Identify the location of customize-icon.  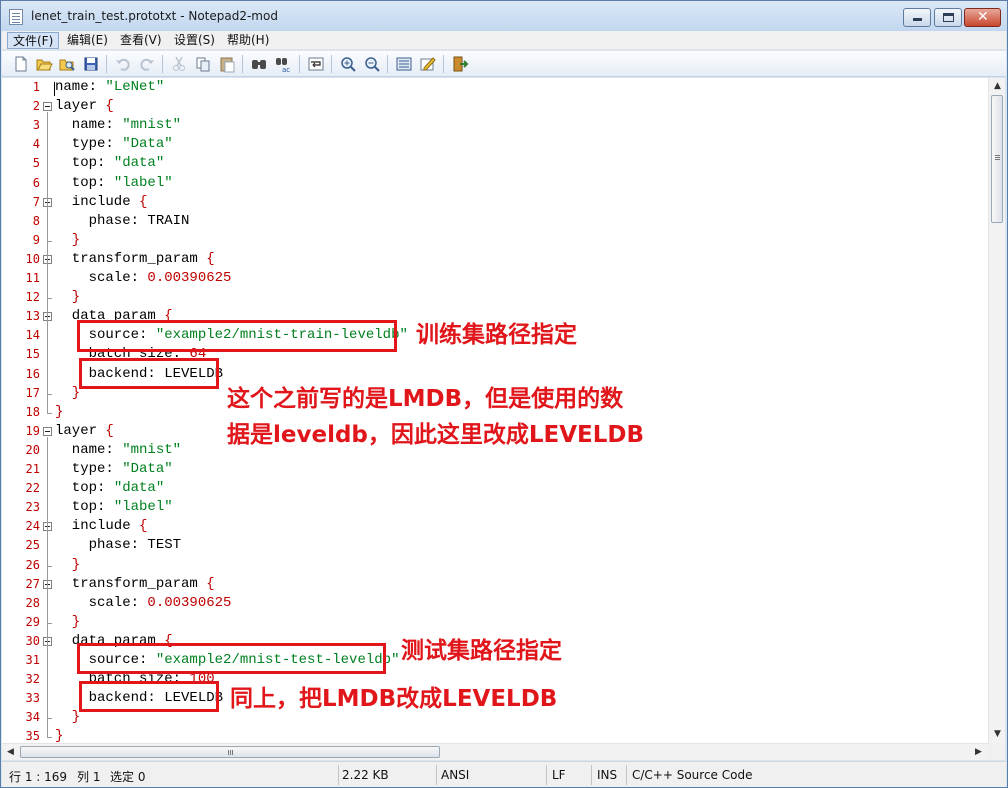
(428, 64).